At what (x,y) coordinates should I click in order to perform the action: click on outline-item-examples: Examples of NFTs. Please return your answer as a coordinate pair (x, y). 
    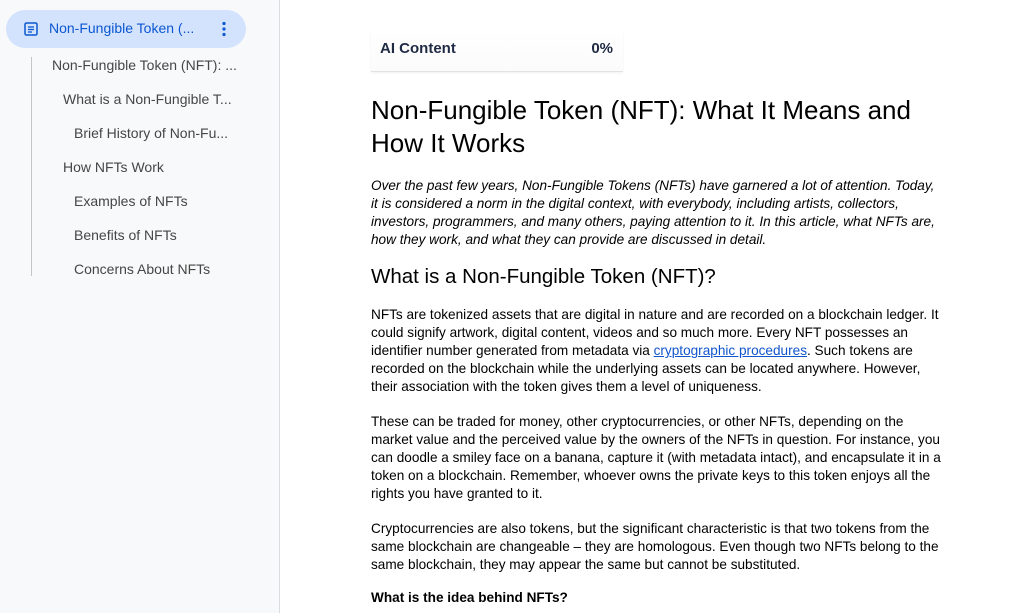
    Looking at the image, I should click on (131, 201).